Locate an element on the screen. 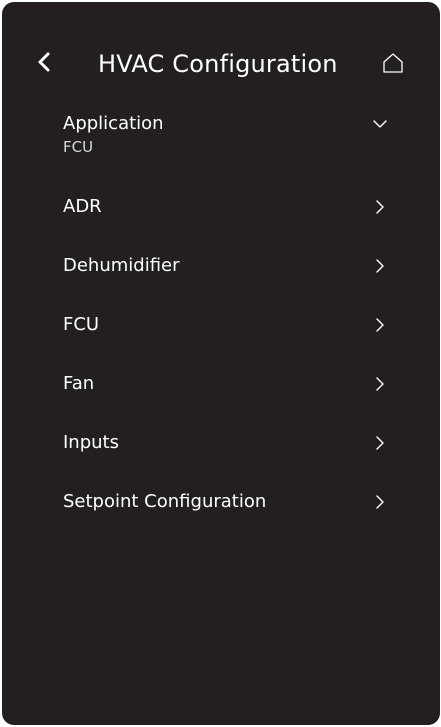 The height and width of the screenshot is (727, 441). menu-item-label: Dehumidifier is located at coordinates (121, 265).